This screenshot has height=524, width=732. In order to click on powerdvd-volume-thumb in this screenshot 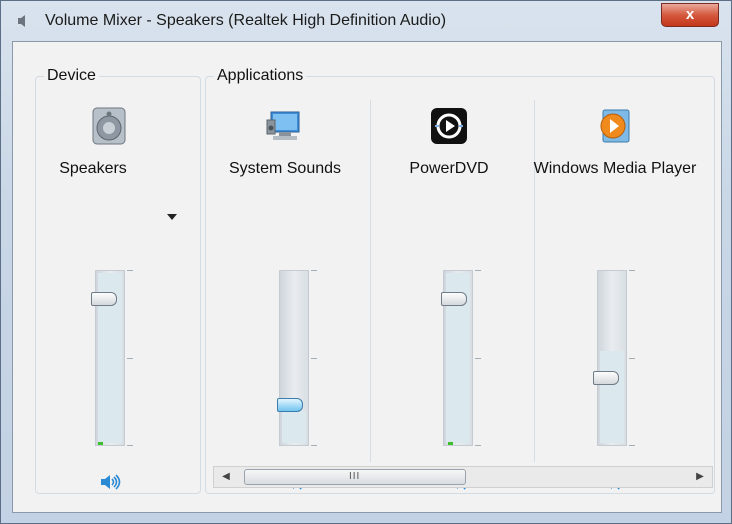, I will do `click(454, 299)`.